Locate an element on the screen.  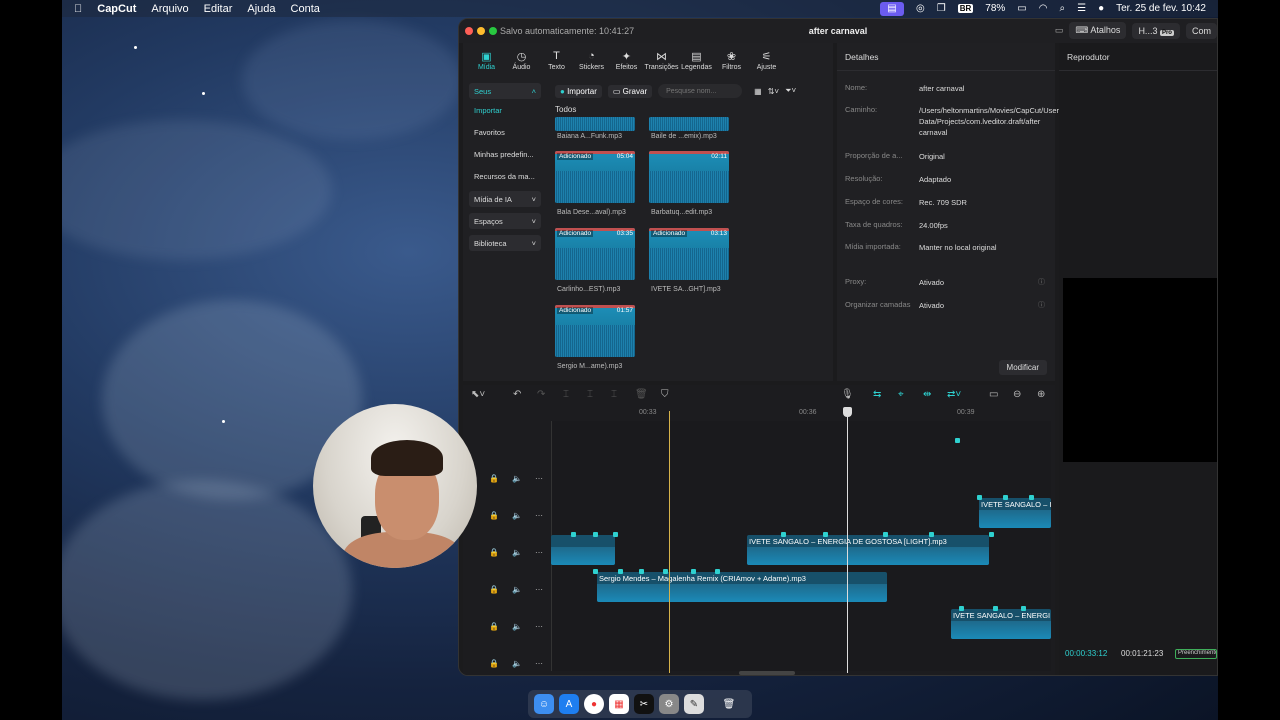
nav-espacos: Espaços ˅ is located at coordinates (505, 221).